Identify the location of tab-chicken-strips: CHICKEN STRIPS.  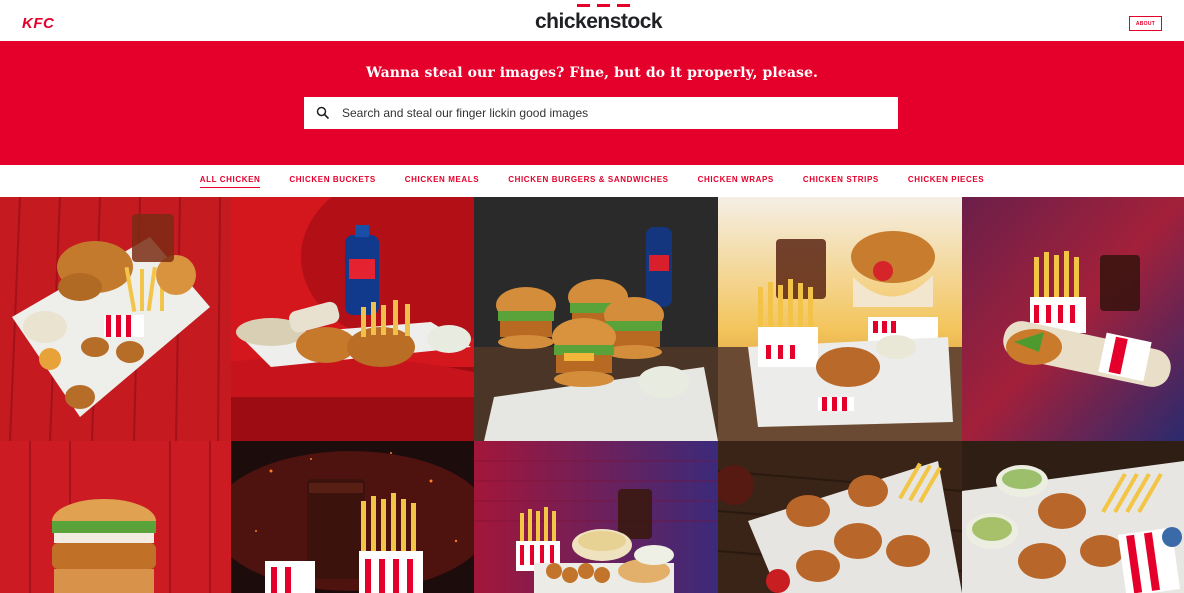
(841, 181).